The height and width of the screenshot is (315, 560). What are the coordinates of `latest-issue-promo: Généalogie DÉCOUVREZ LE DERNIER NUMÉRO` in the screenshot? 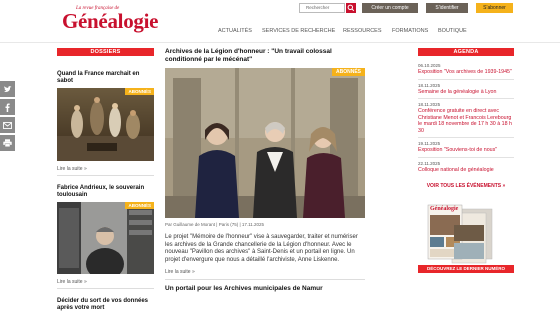 It's located at (466, 238).